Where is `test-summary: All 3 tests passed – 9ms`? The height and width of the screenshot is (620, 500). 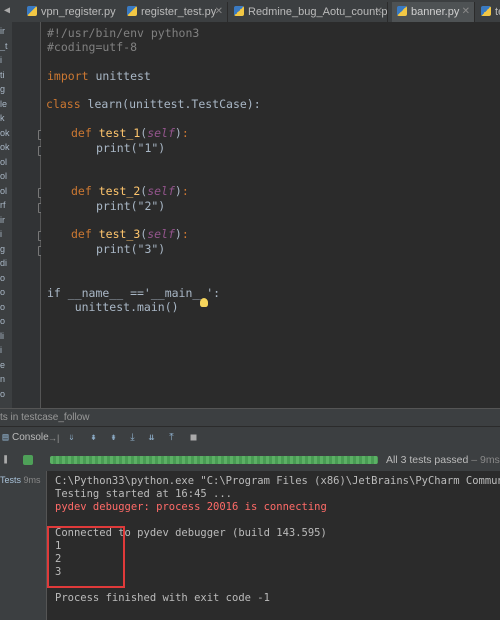
test-summary: All 3 tests passed – 9ms is located at coordinates (443, 460).